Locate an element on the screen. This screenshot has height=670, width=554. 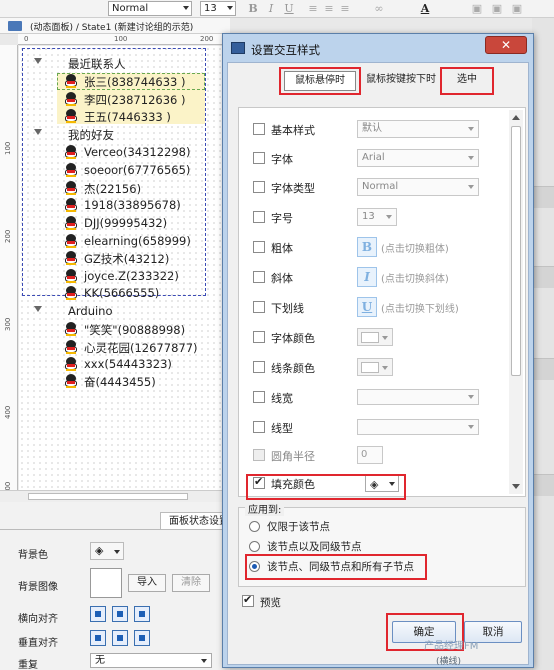
font-color-checkbox is located at coordinates (259, 337).